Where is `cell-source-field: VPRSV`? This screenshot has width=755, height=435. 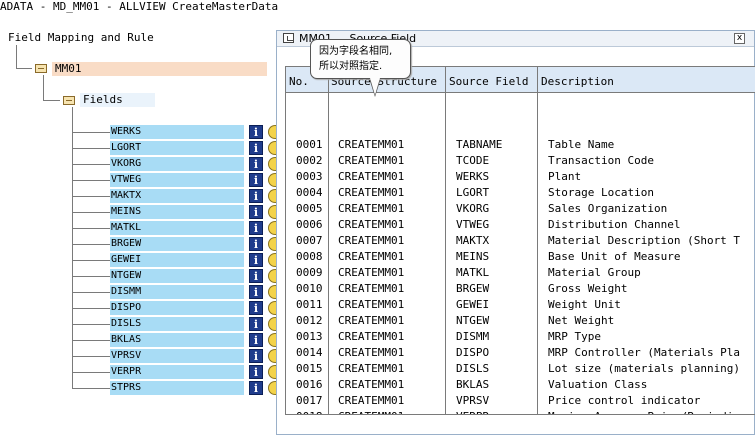
cell-source-field: VPRSV is located at coordinates (473, 400).